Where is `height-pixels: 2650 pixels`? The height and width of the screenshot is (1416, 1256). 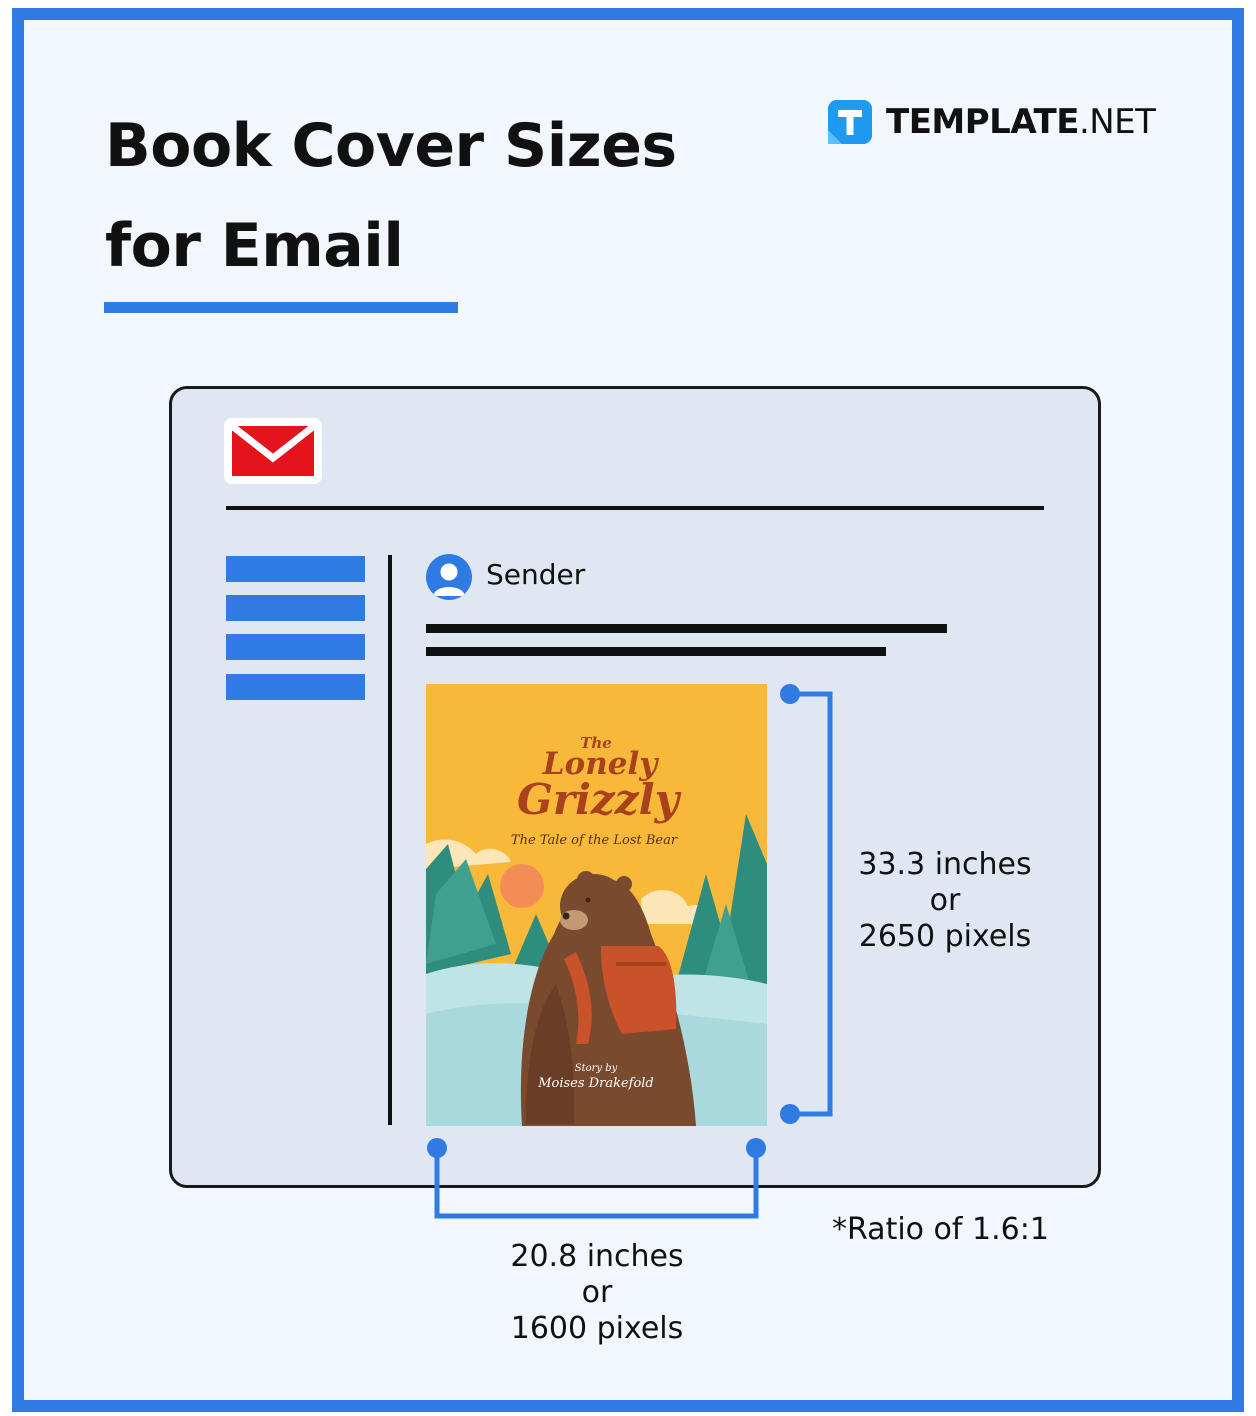
height-pixels: 2650 pixels is located at coordinates (945, 936).